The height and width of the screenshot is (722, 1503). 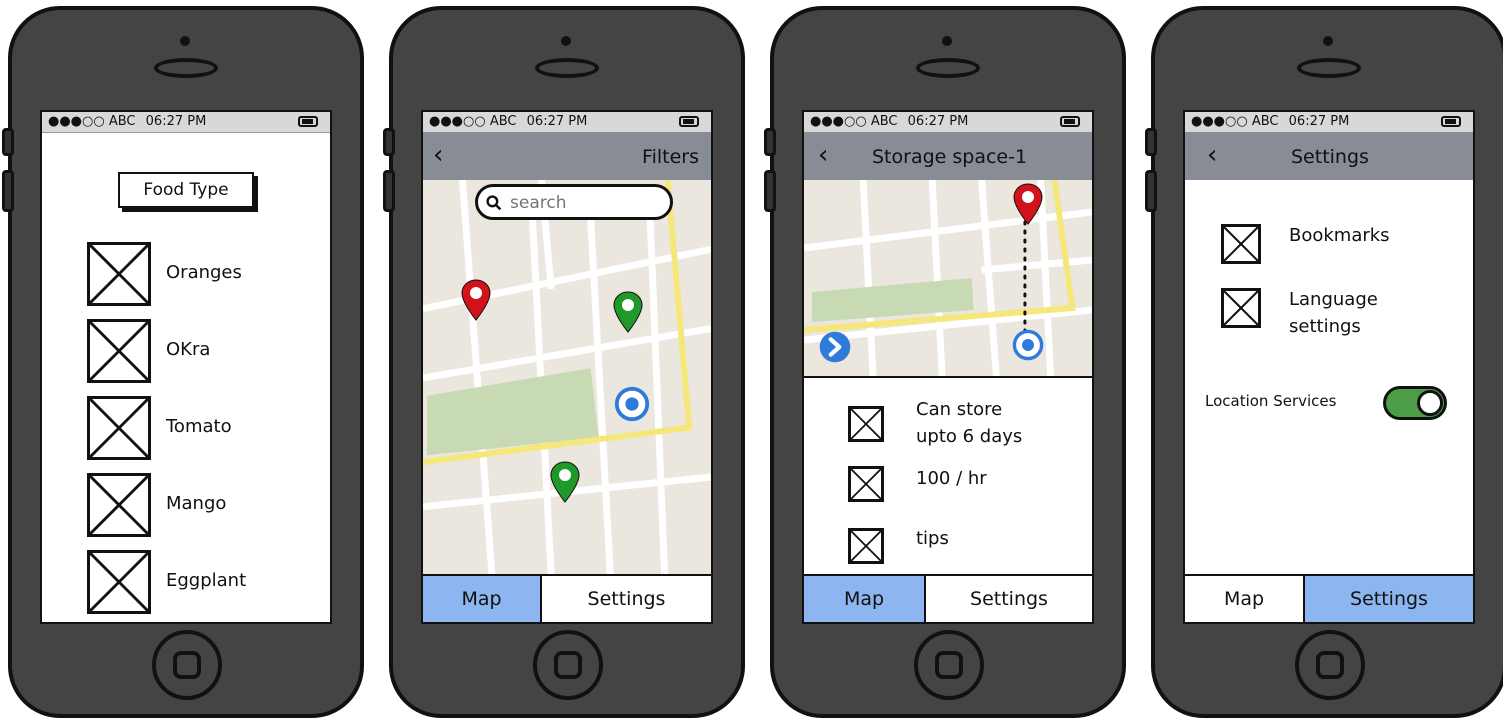 What do you see at coordinates (1339, 235) in the screenshot?
I see `option-bookmarks: Bookmarks` at bounding box center [1339, 235].